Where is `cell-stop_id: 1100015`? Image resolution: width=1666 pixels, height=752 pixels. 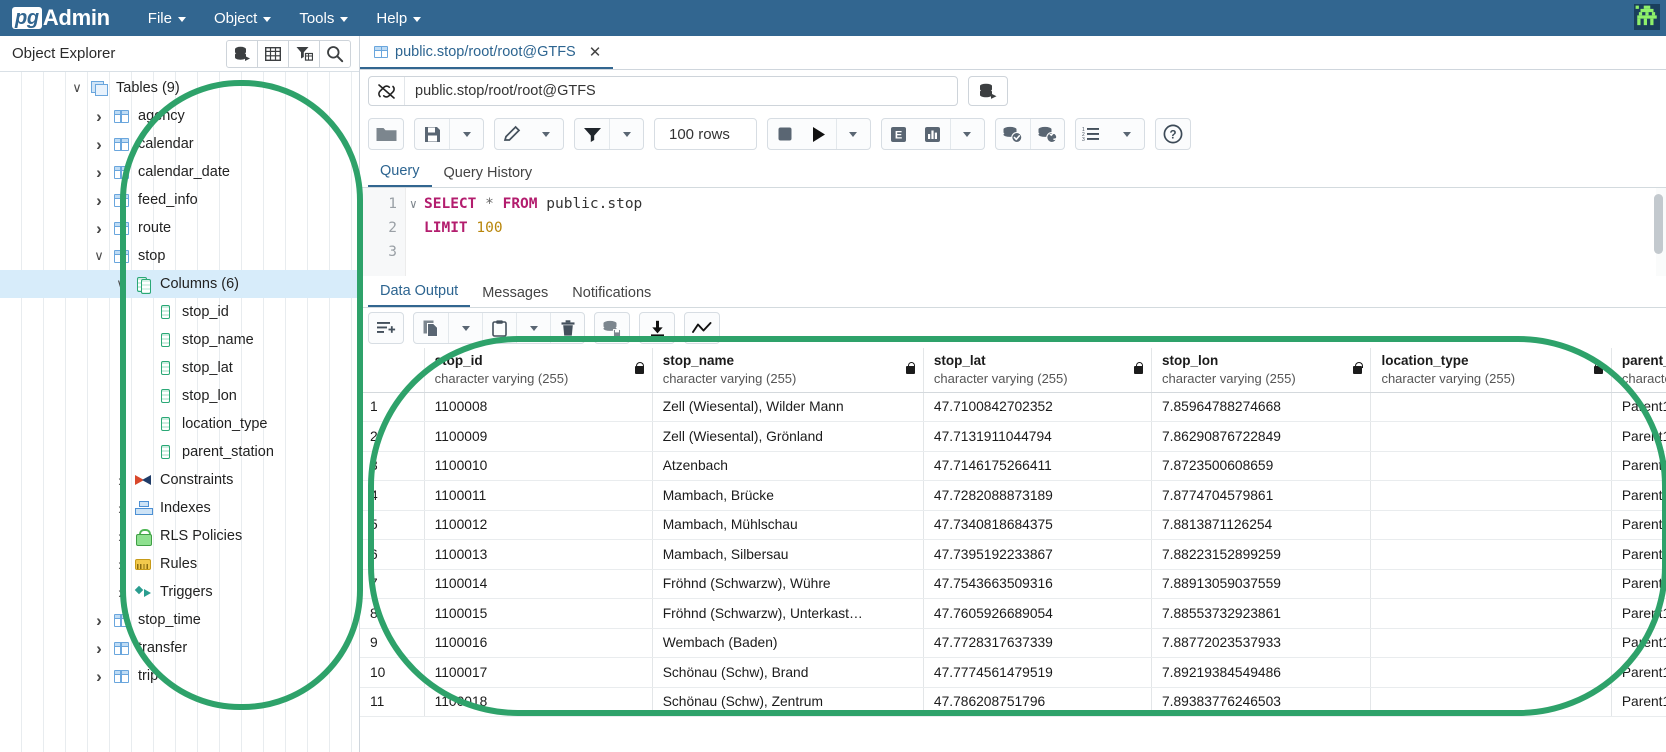
cell-stop_id: 1100015 is located at coordinates (538, 613).